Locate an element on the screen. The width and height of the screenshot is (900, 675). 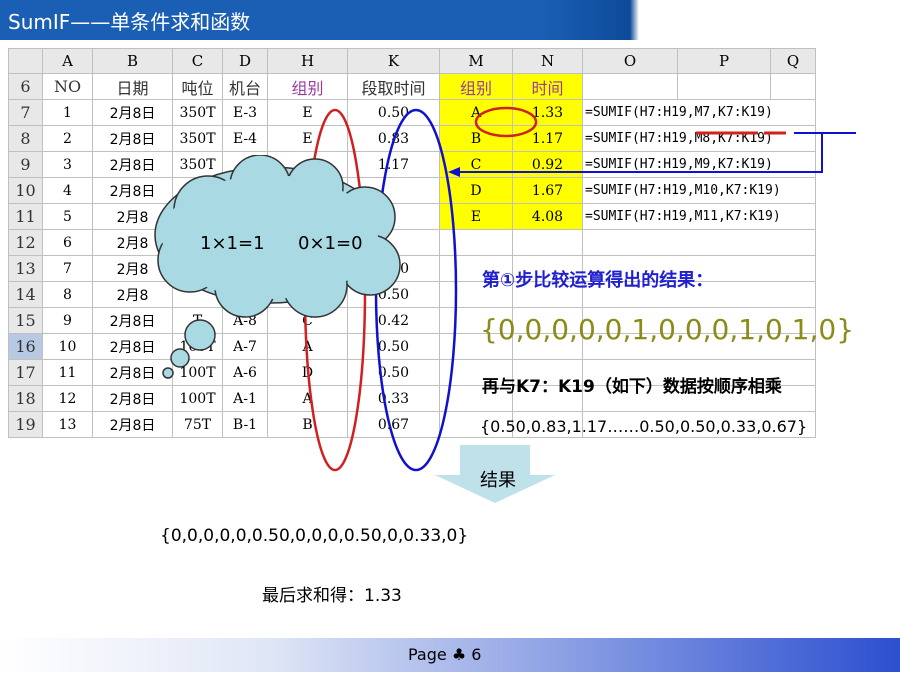
comparison-array: {0,0,0,0,0,1,0,0,0,1,0,1,0} is located at coordinates (667, 329).